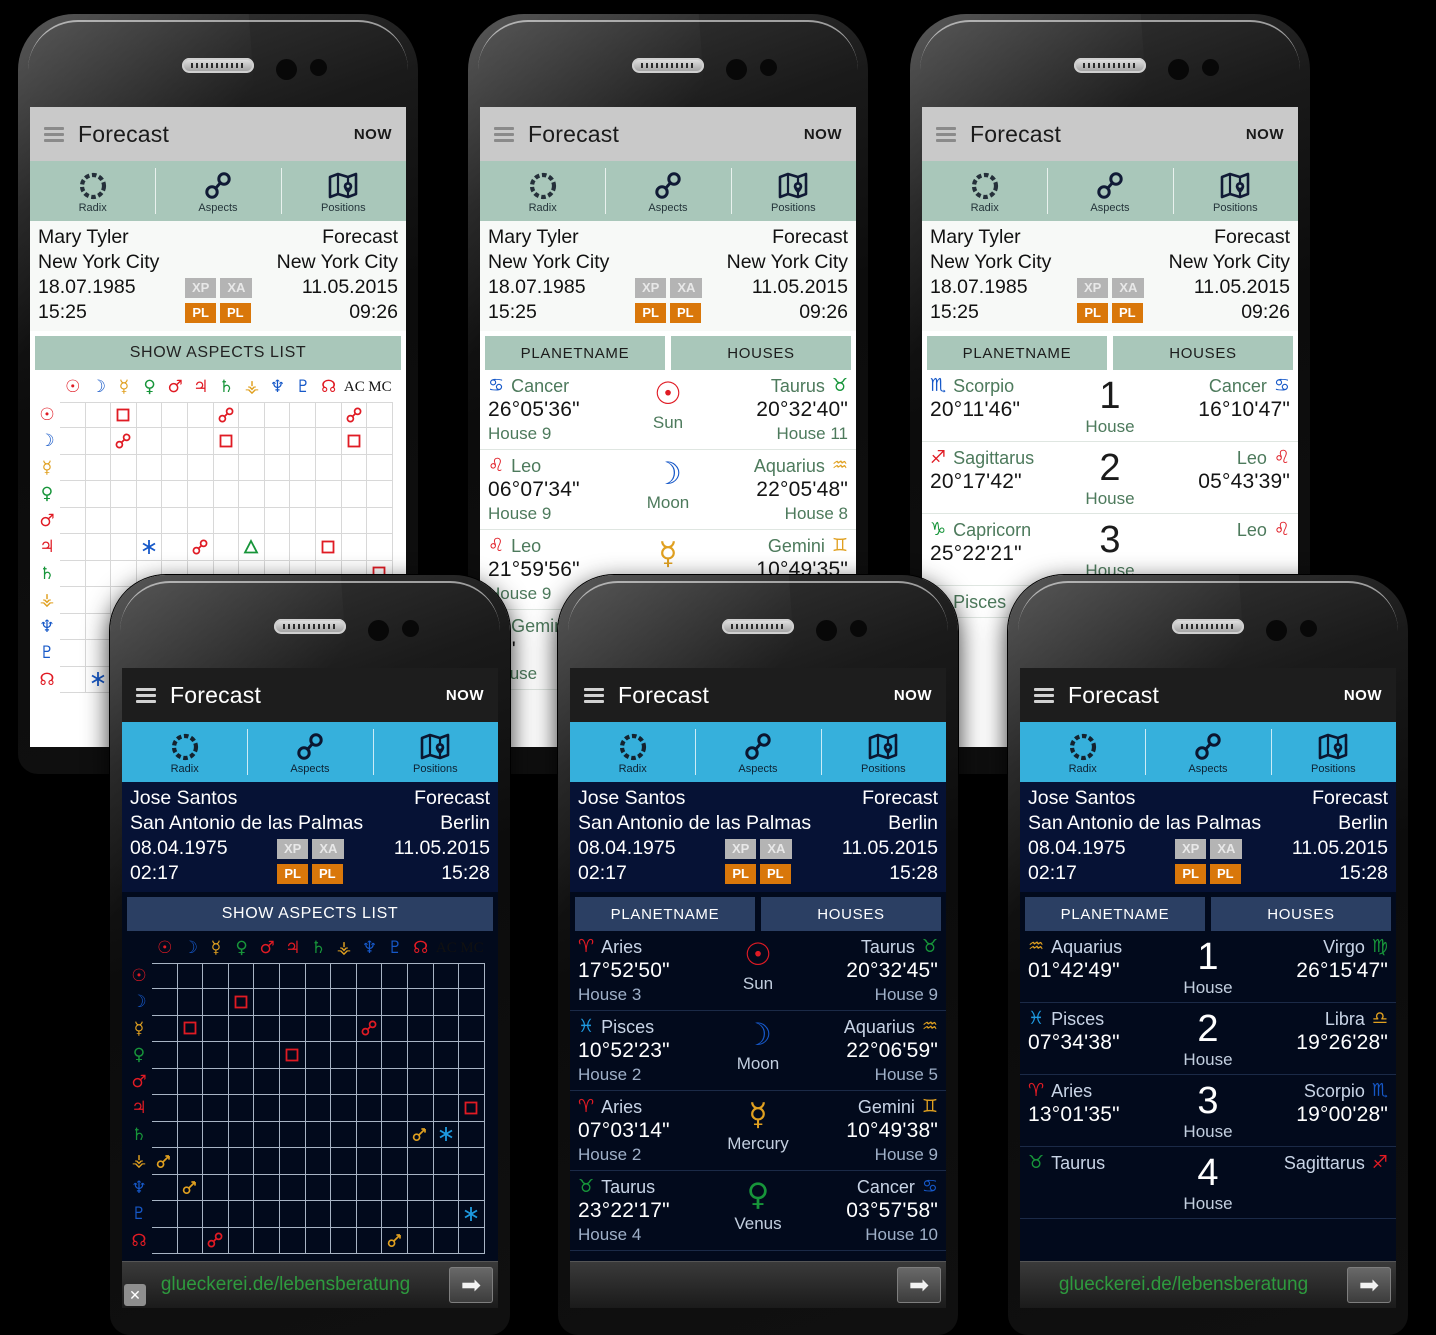 The width and height of the screenshot is (1436, 1335). Describe the element at coordinates (465, 695) in the screenshot. I see `now-button: NOW` at that location.